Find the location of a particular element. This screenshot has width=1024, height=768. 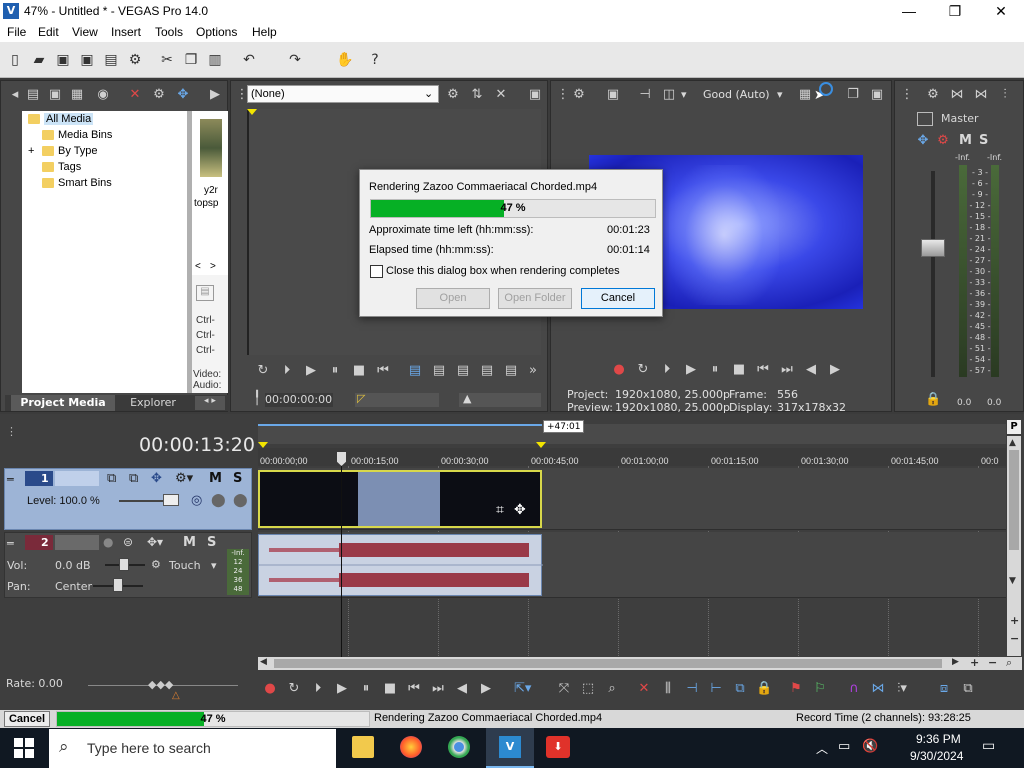

trim-icon: ⫼ is located at coordinates (668, 689).